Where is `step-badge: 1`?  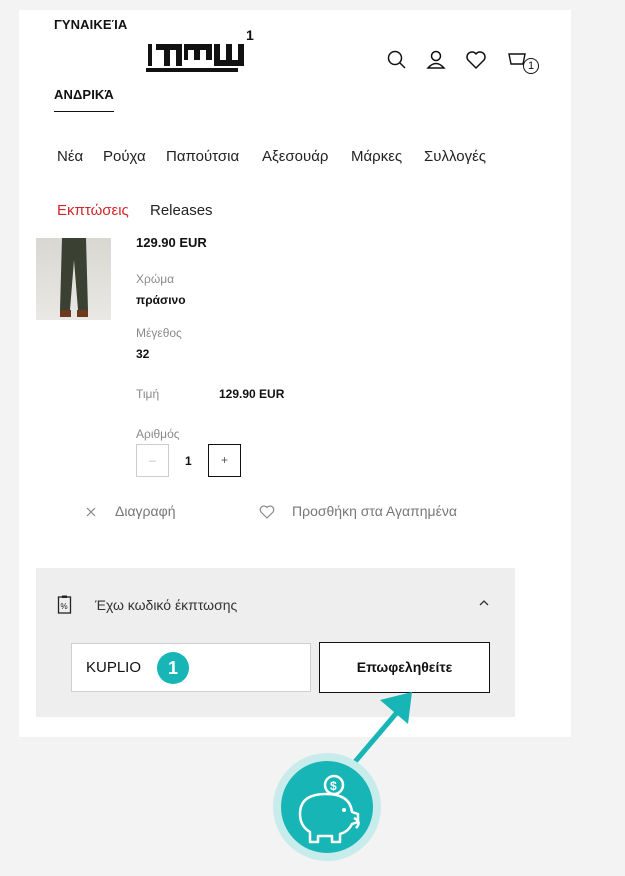
step-badge: 1 is located at coordinates (173, 668).